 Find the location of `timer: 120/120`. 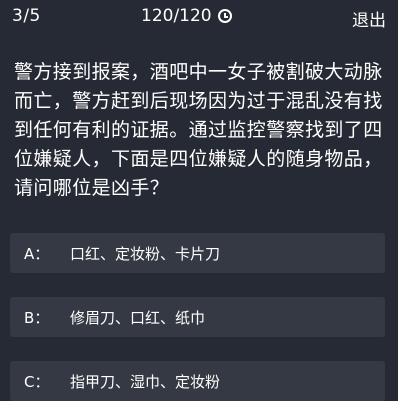

timer: 120/120 is located at coordinates (186, 16).